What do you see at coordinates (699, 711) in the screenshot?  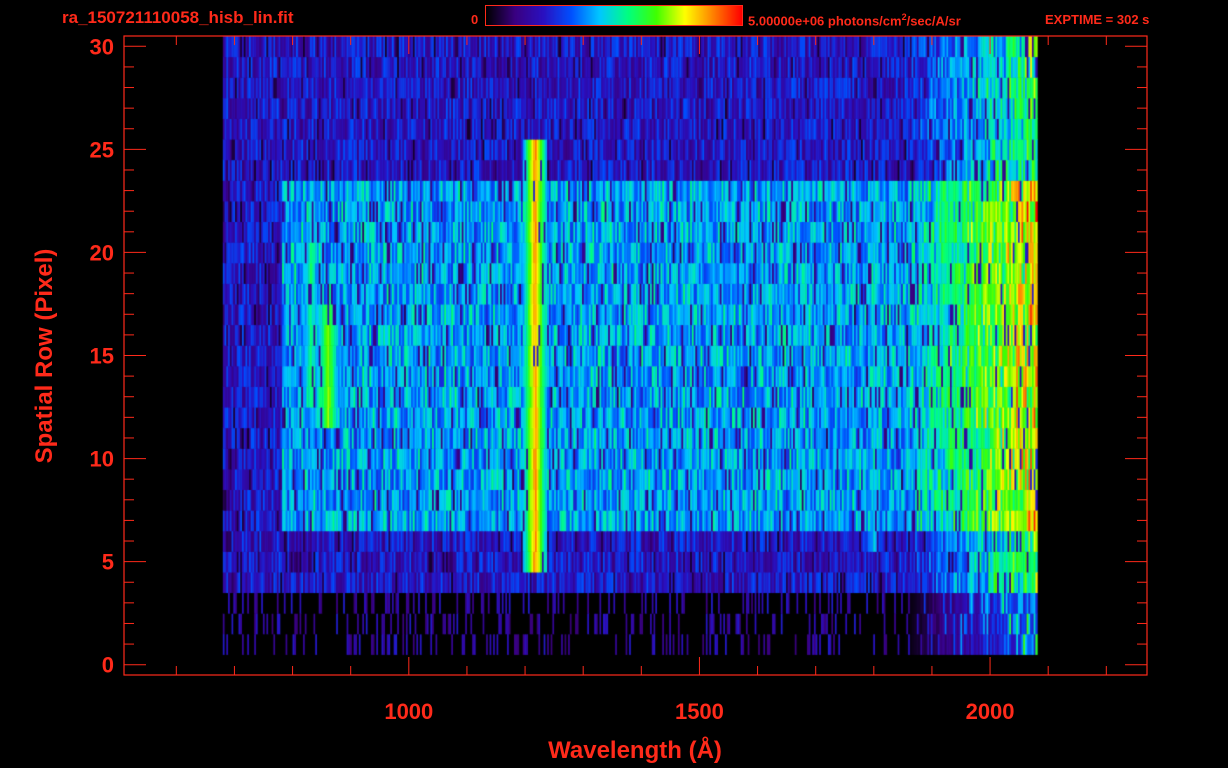 I see `x-tick-label: 1500` at bounding box center [699, 711].